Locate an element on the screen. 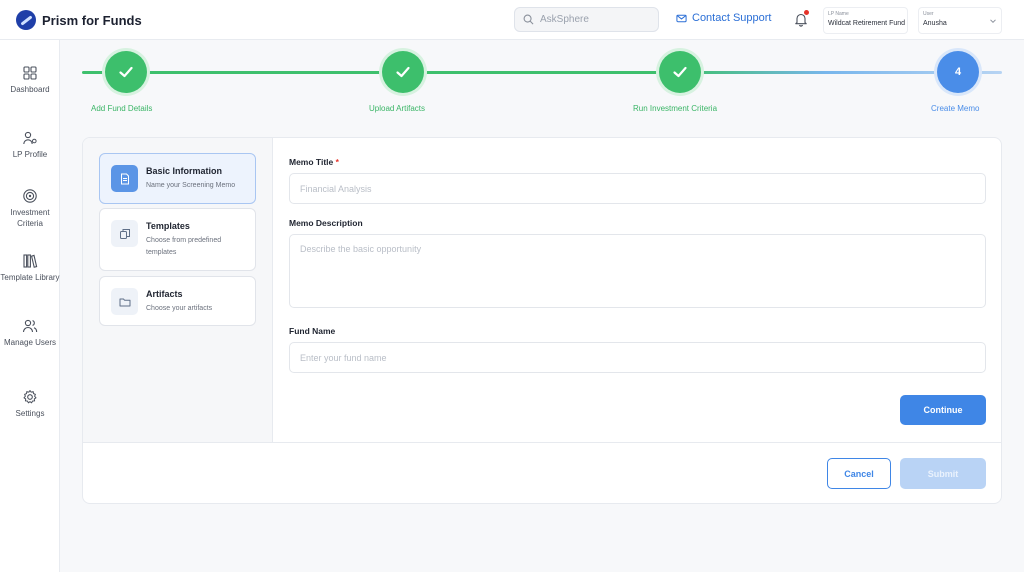 This screenshot has height=572, width=1024. section-subtitle: Choose from predefined templates is located at coordinates (184, 246).